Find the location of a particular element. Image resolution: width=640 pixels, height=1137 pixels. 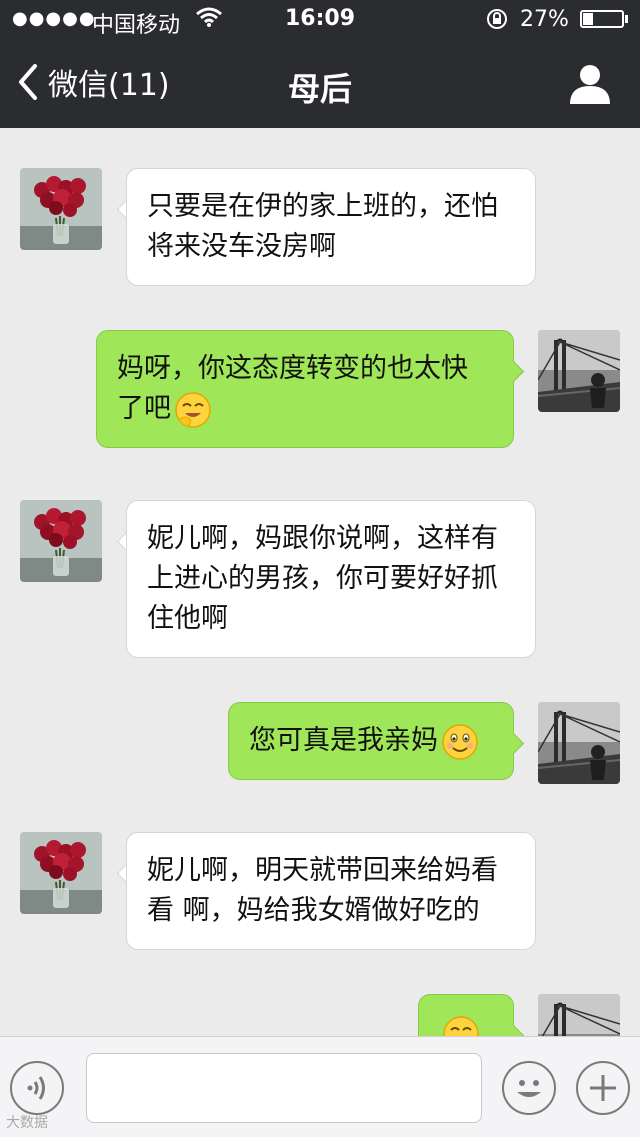

chevron-left-icon is located at coordinates (28, 82).